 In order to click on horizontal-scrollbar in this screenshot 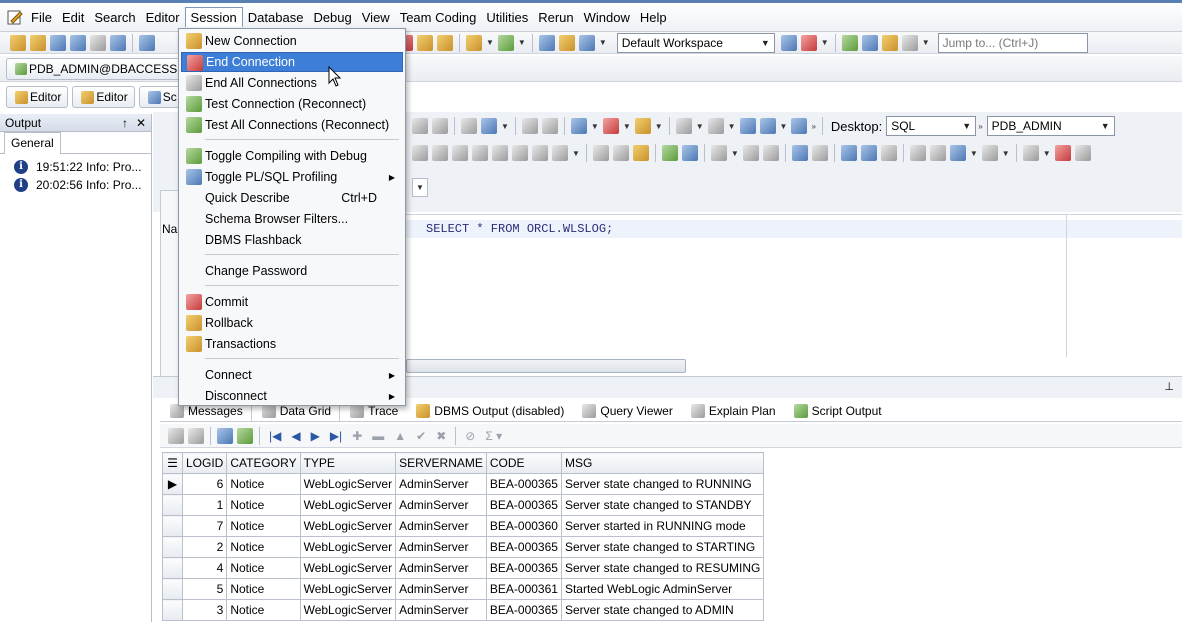, I will do `click(546, 366)`.